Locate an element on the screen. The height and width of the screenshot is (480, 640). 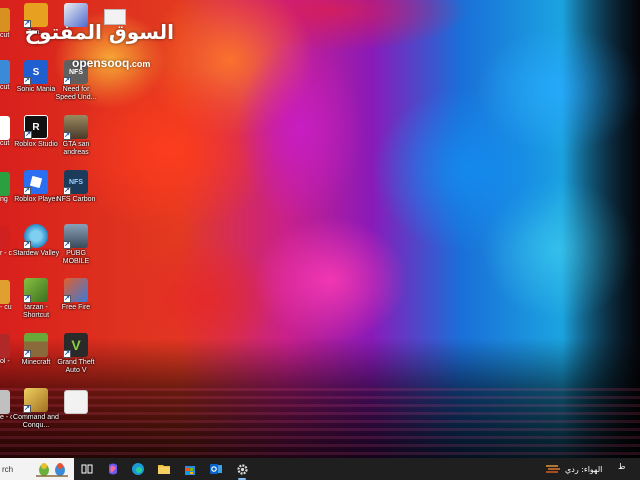
desktop-icon-edge-3: cut is located at coordinates (6, 132).